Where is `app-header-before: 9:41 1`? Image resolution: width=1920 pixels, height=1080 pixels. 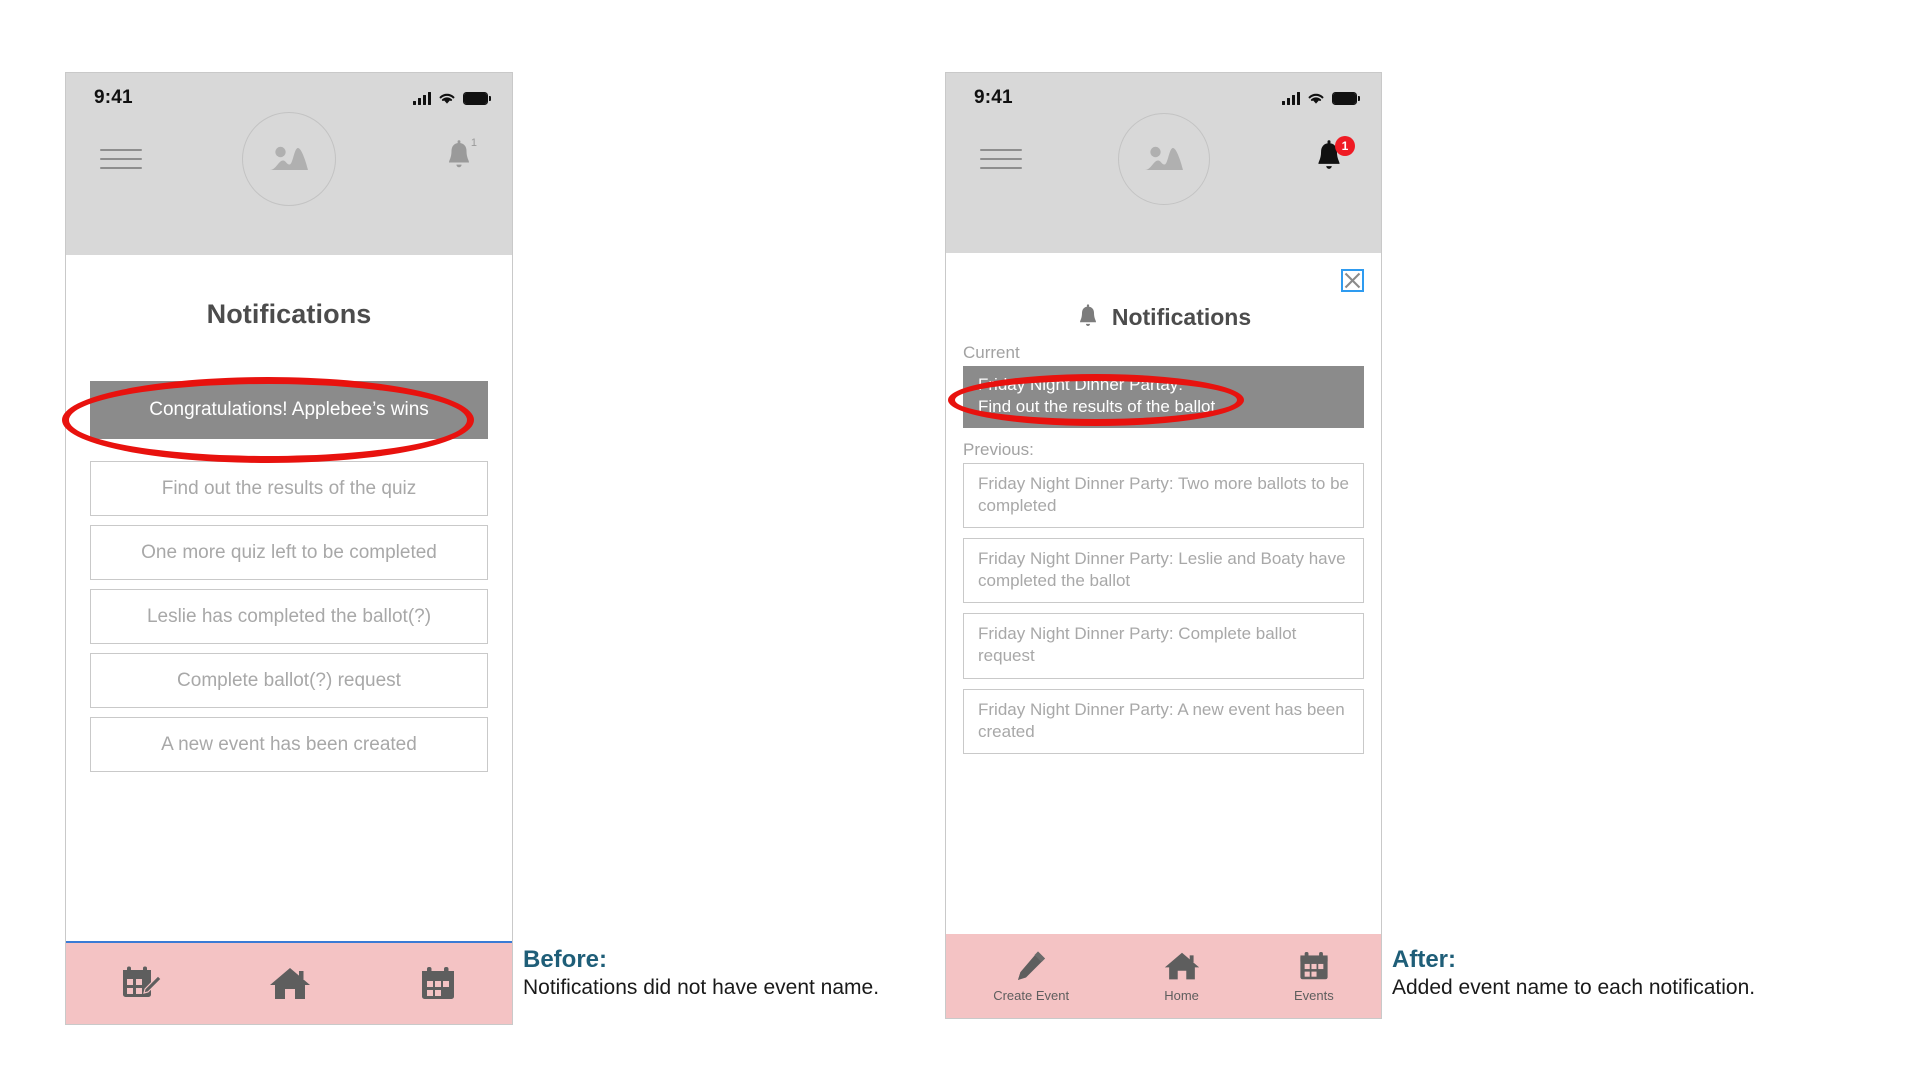 app-header-before: 9:41 1 is located at coordinates (289, 164).